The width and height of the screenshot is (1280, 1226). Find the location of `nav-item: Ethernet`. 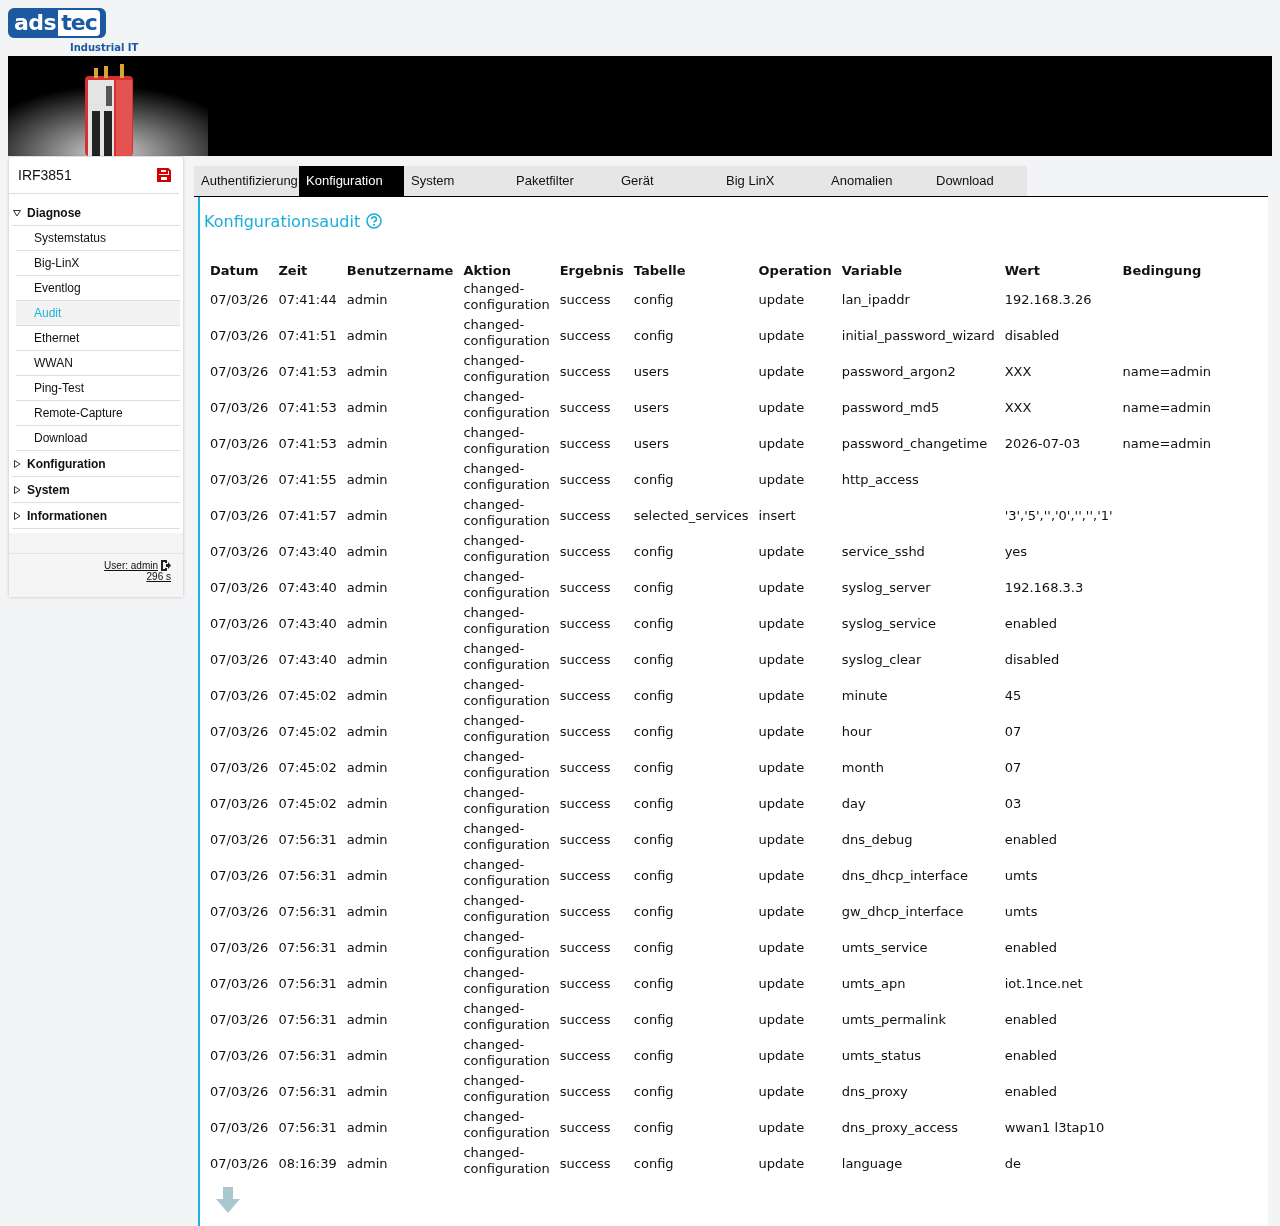

nav-item: Ethernet is located at coordinates (98, 338).